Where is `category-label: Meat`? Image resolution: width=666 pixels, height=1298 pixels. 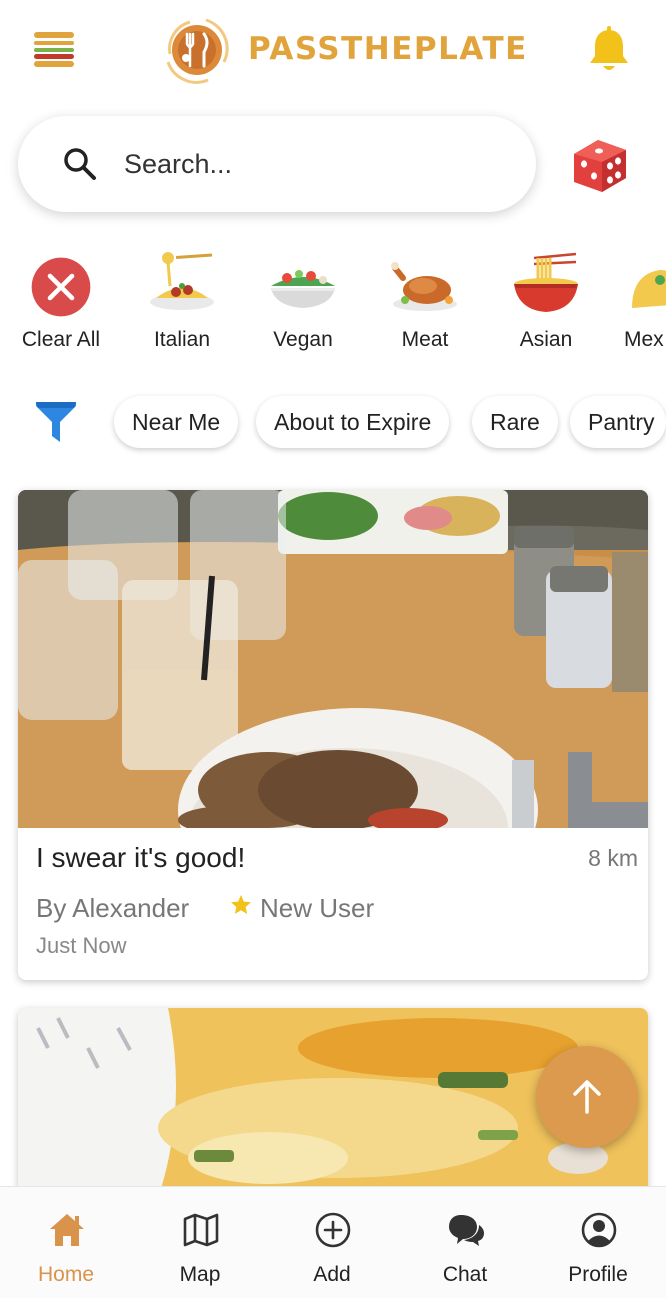 category-label: Meat is located at coordinates (425, 339).